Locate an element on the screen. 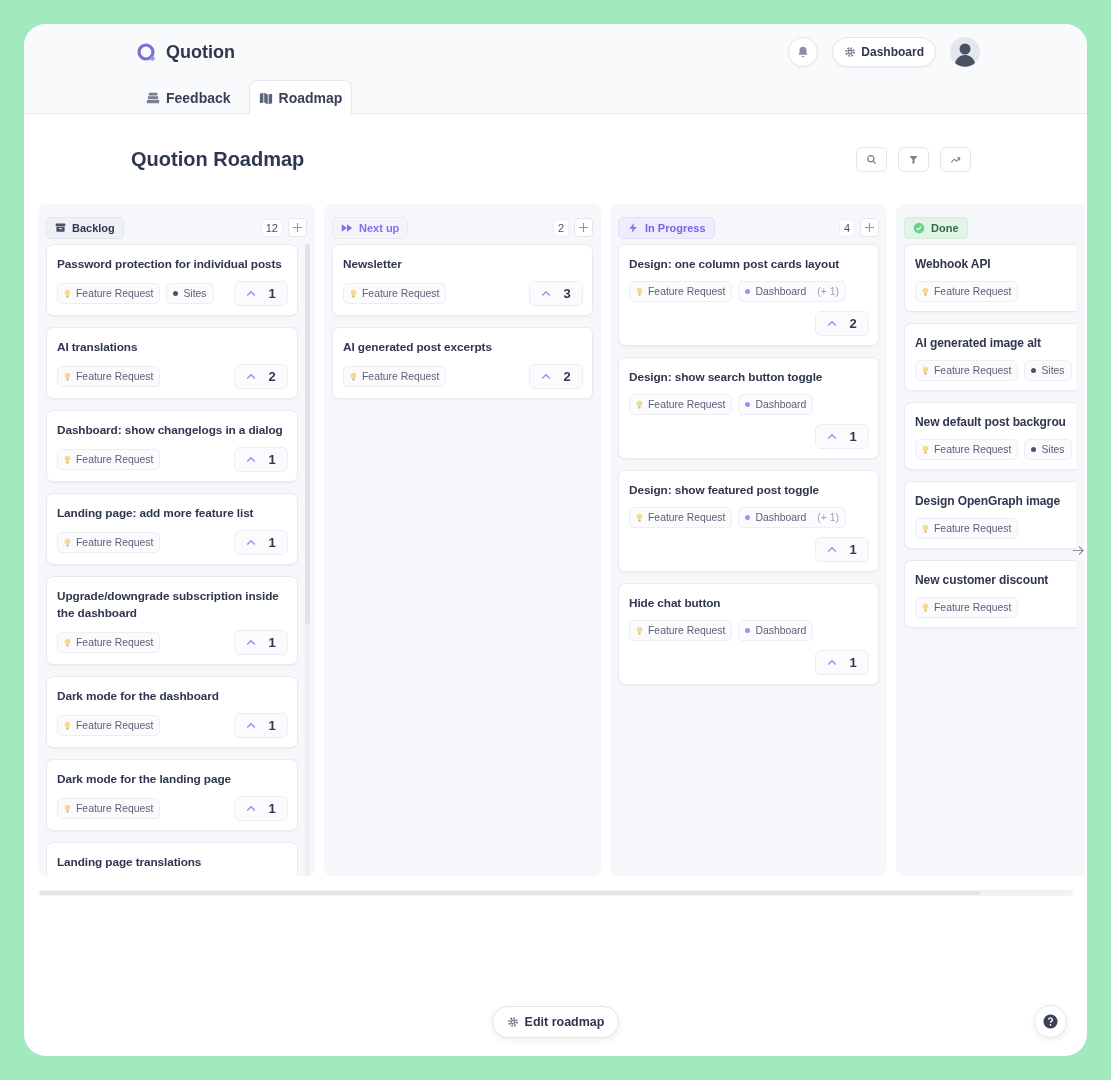 The image size is (1111, 1080). scrollbar is located at coordinates (307, 560).